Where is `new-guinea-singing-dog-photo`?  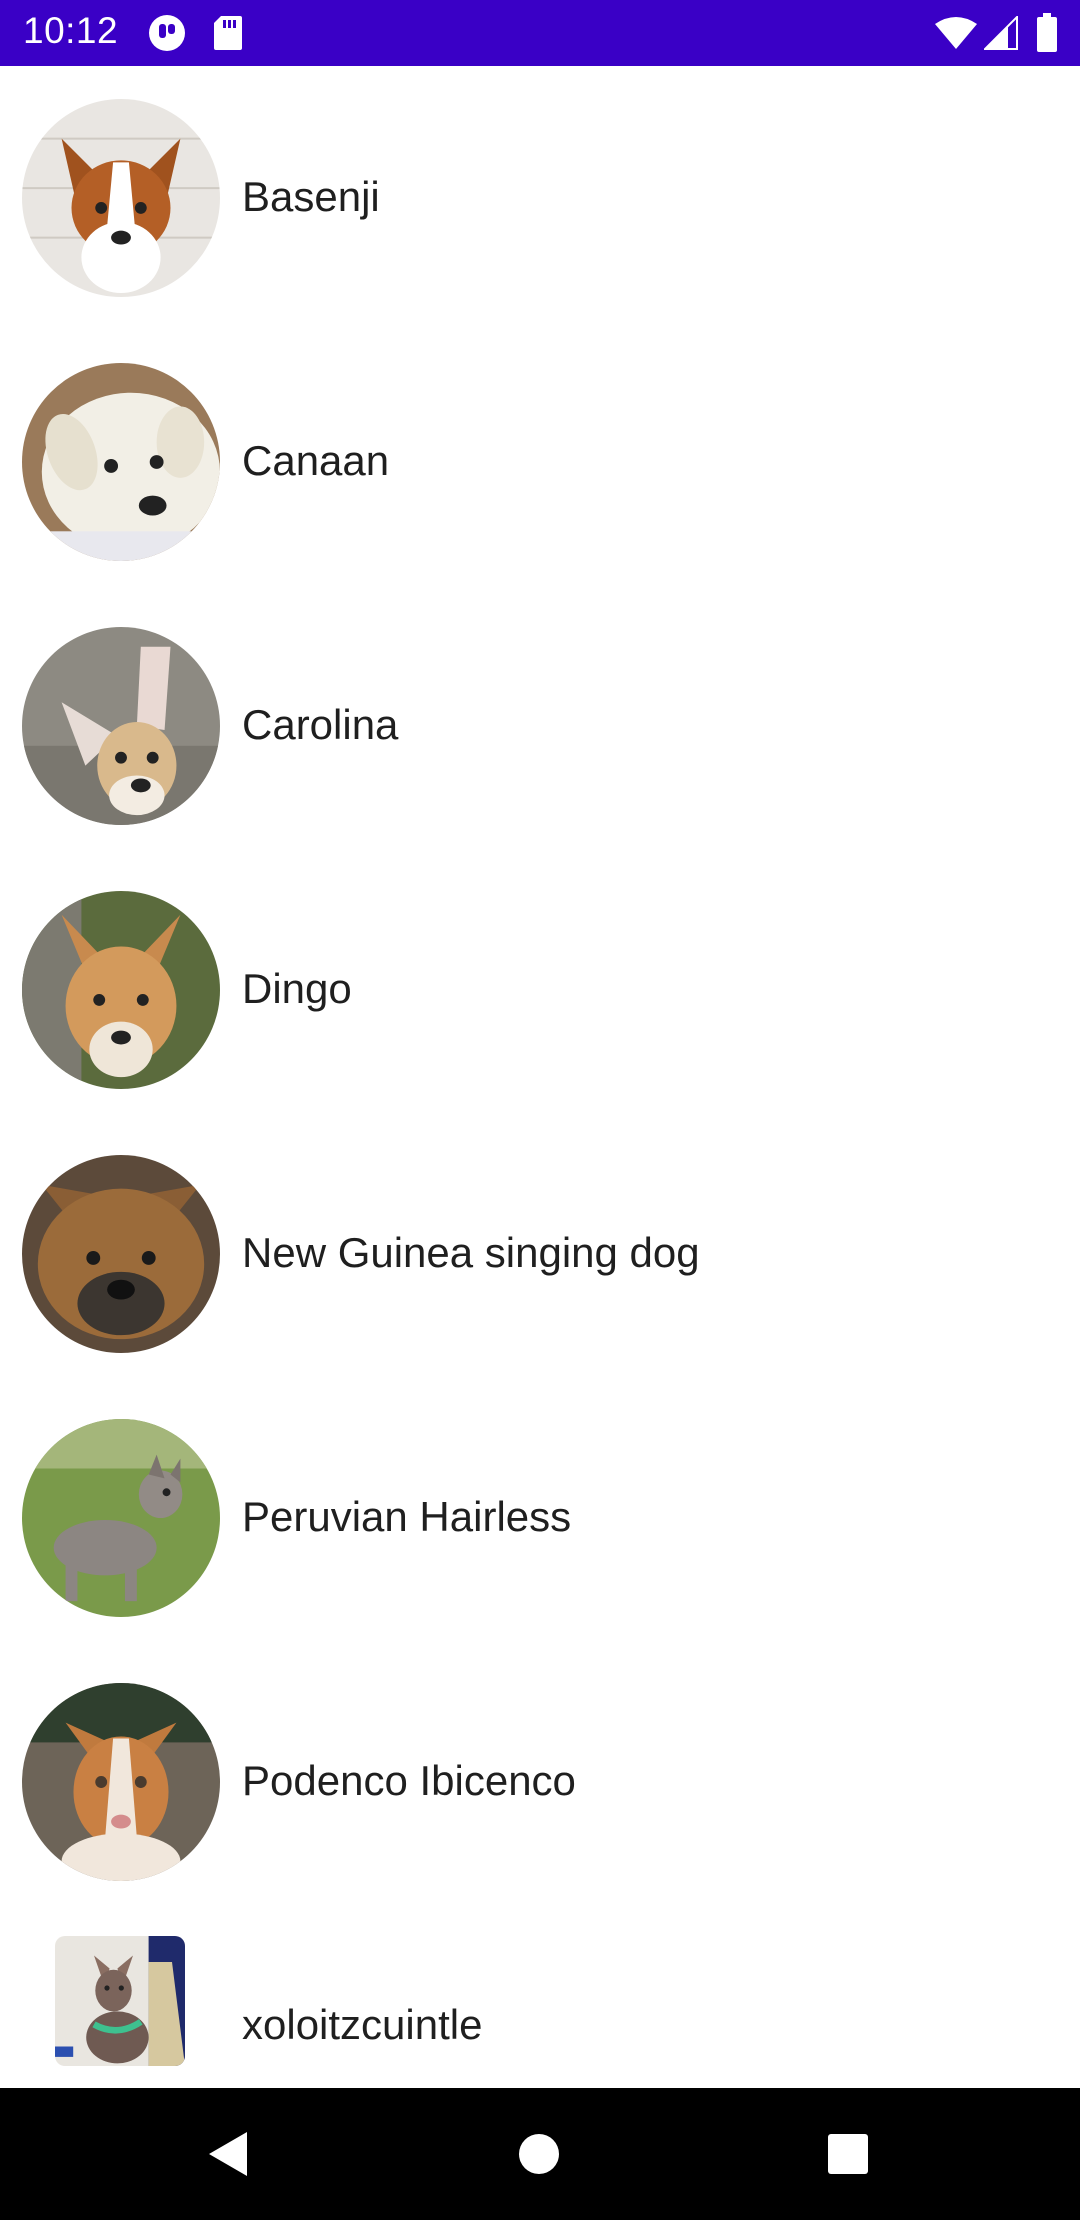 new-guinea-singing-dog-photo is located at coordinates (121, 1254).